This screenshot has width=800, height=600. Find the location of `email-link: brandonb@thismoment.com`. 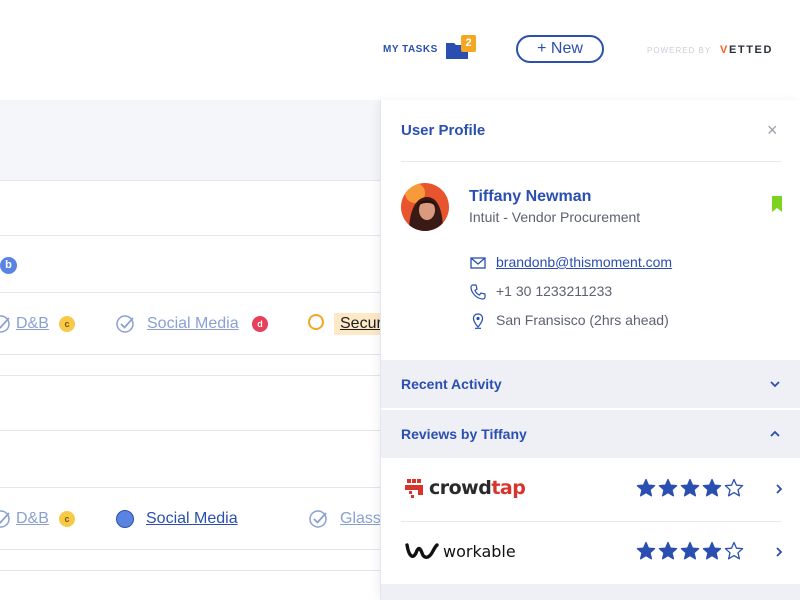

email-link: brandonb@thismoment.com is located at coordinates (584, 262).